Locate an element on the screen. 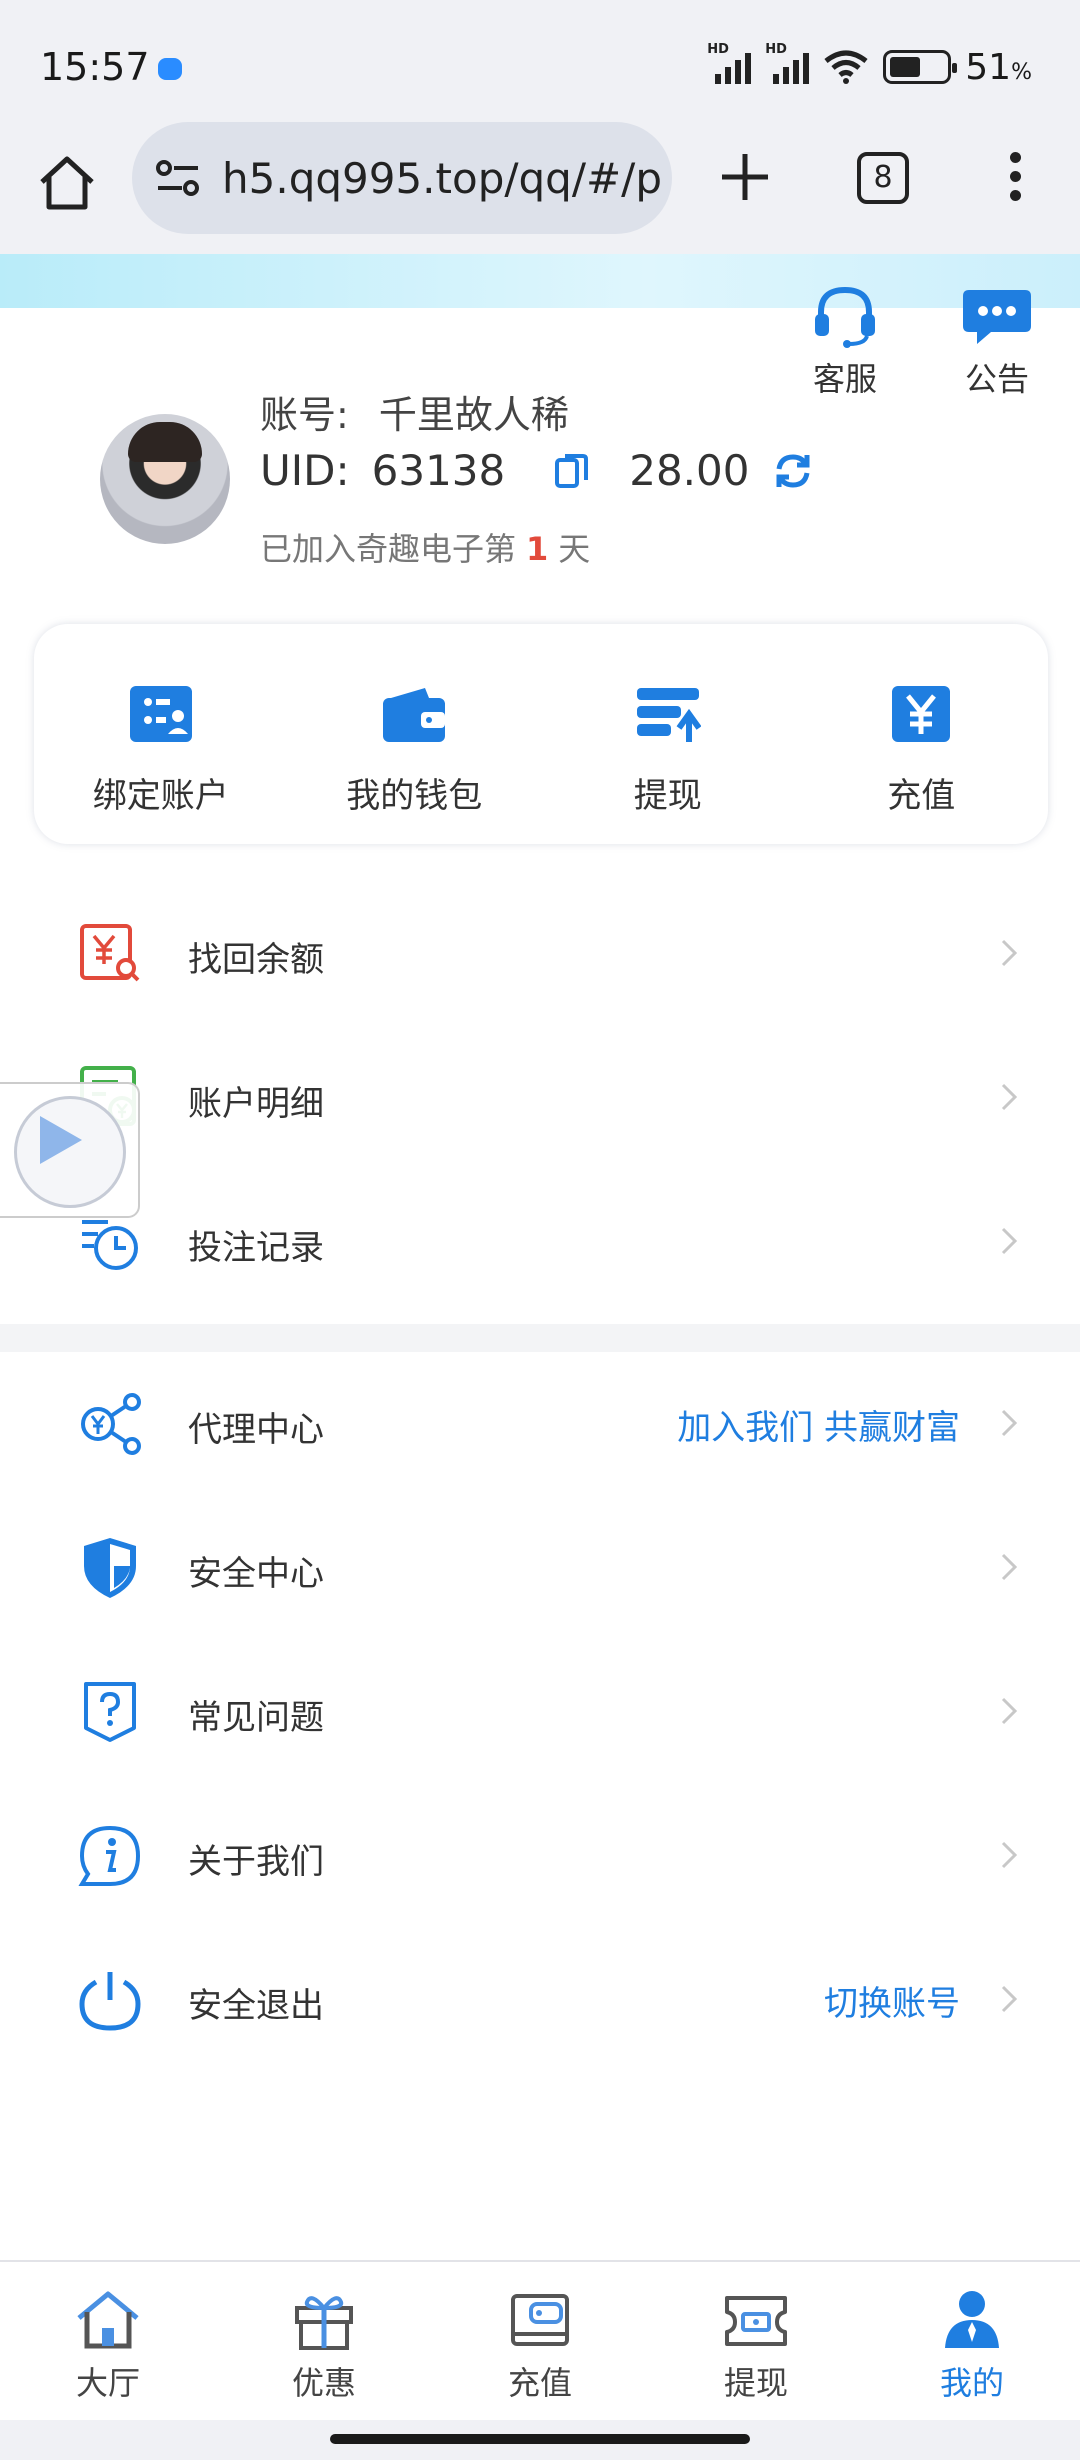 This screenshot has width=1080, height=2460. share-icon is located at coordinates (111, 1424).